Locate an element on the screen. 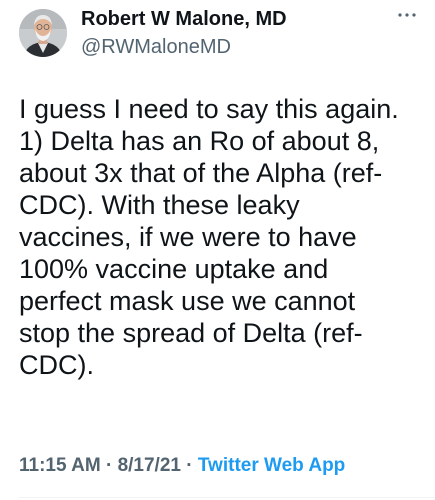 This screenshot has width=435, height=500. ellipsis-icon is located at coordinates (407, 15).